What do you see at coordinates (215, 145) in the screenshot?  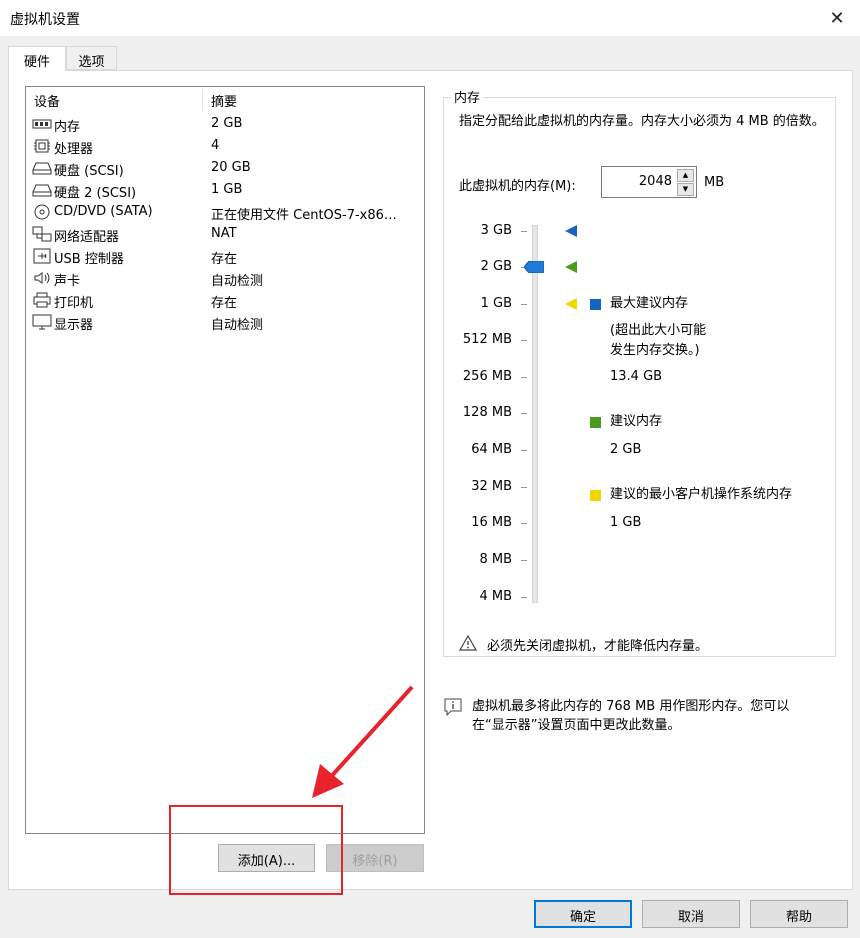 I see `device-summary: 4` at bounding box center [215, 145].